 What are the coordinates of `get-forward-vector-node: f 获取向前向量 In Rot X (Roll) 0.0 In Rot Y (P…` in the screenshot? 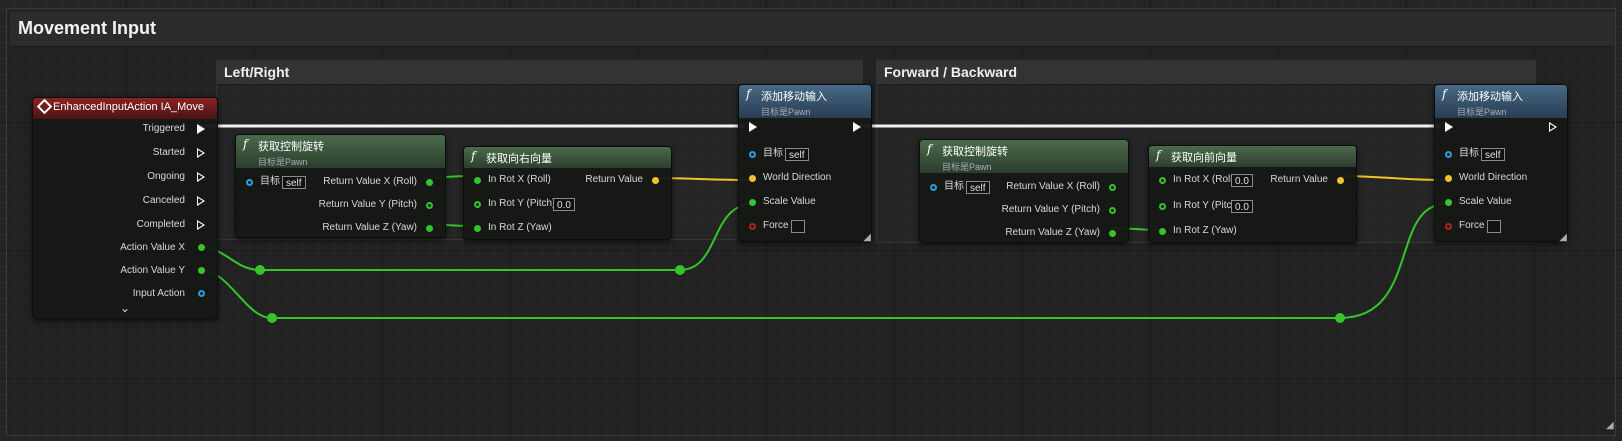 It's located at (1252, 194).